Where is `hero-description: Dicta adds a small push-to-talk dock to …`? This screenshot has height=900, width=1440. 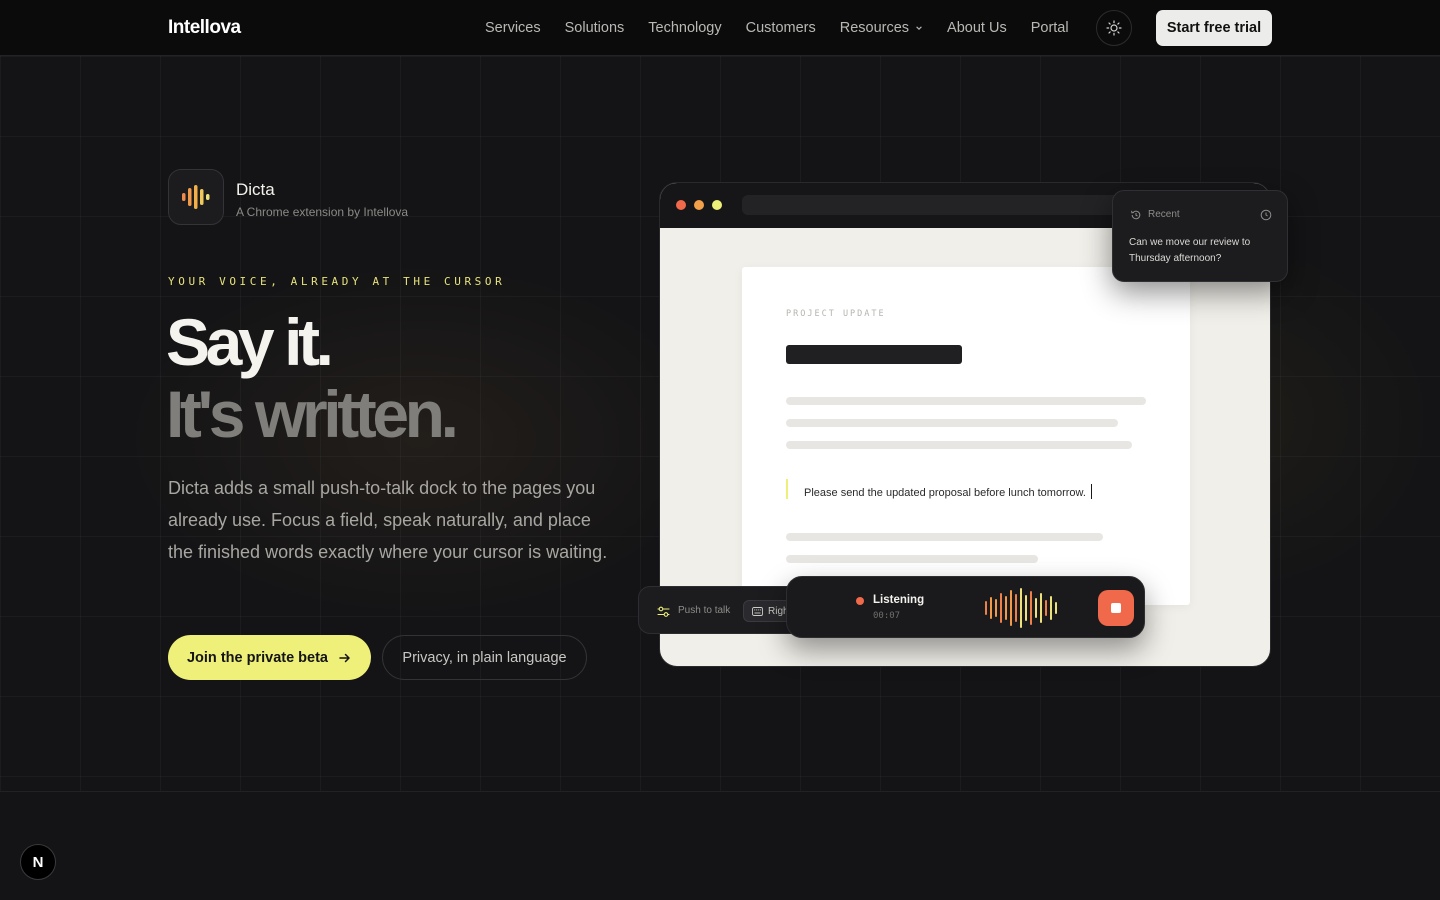
hero-description: Dicta adds a small push-to-talk dock to … is located at coordinates (388, 520).